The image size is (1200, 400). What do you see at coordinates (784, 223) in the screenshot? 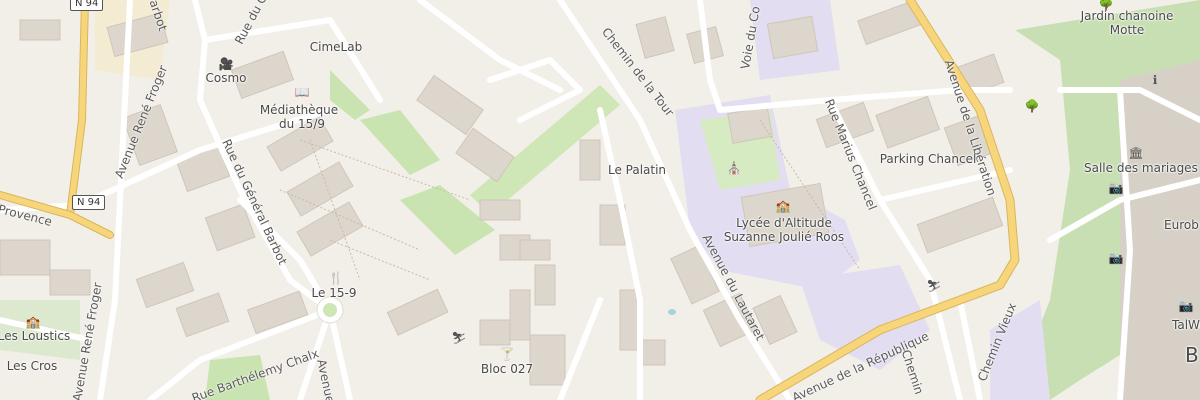
I see `place-label-lycee: Lycée d'Altitude` at bounding box center [784, 223].